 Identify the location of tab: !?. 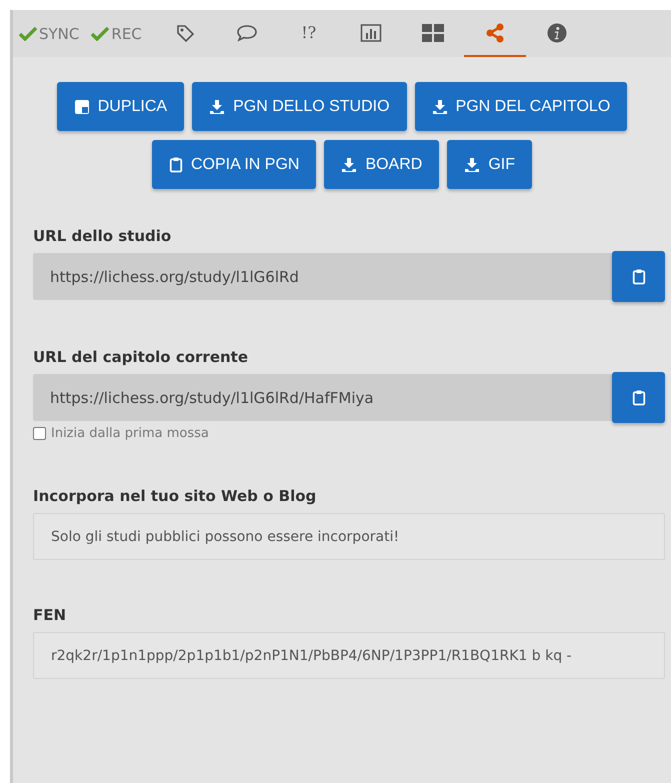
(309, 33).